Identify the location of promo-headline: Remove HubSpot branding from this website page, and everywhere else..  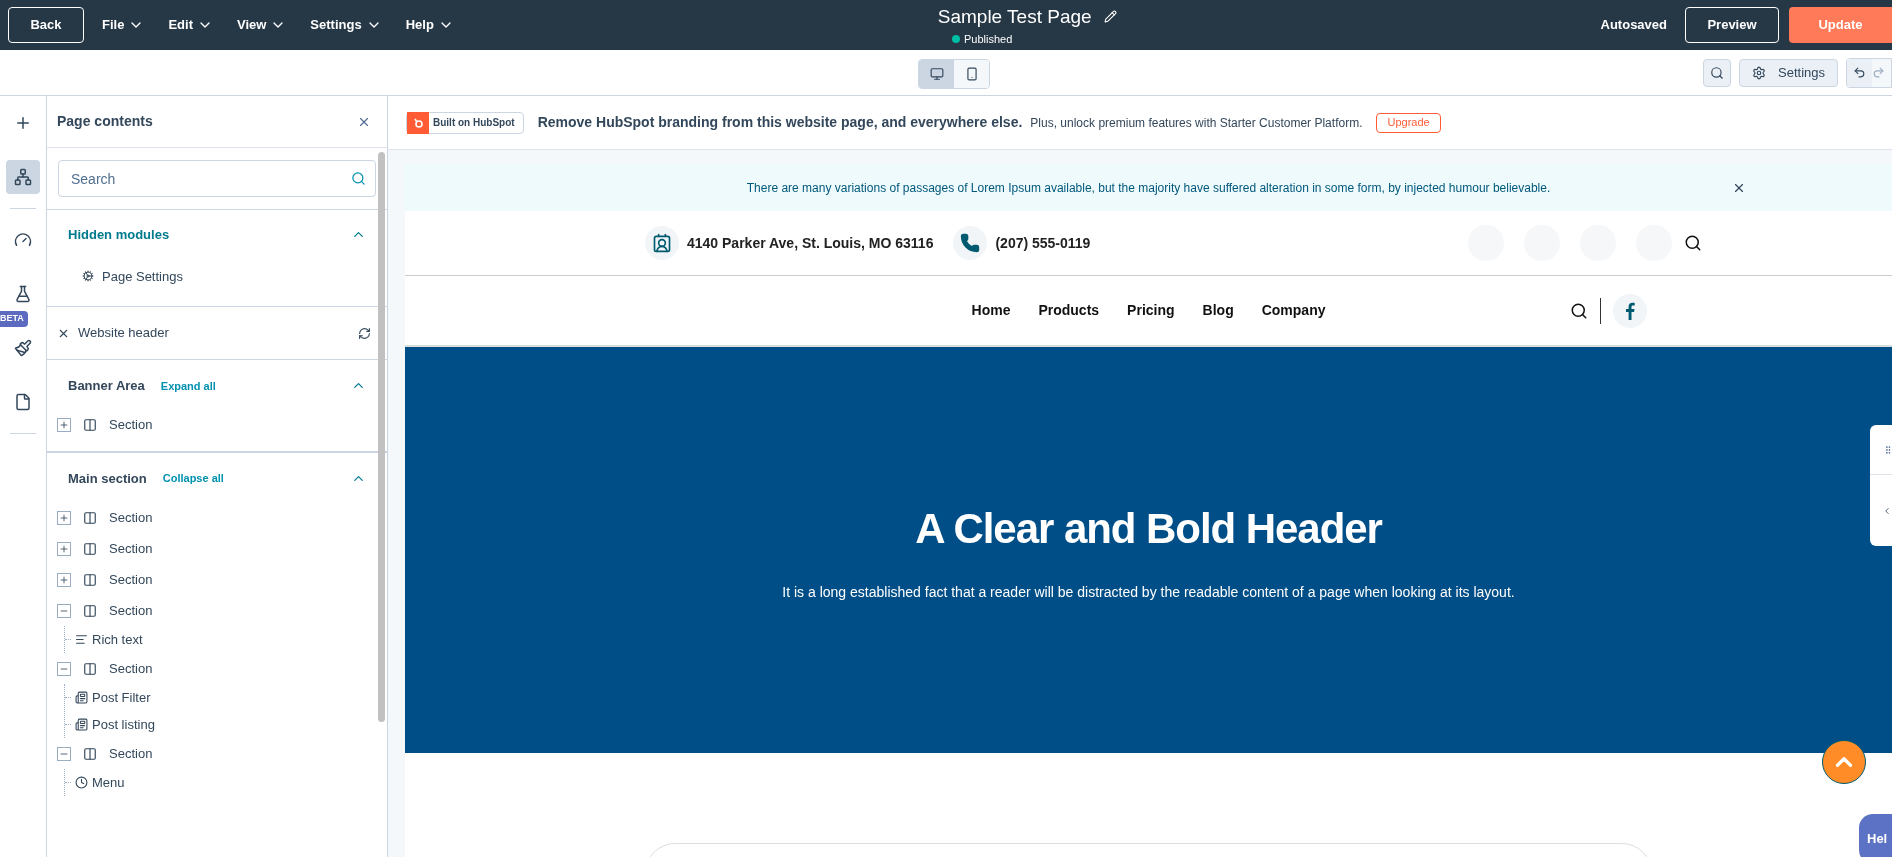
(780, 122).